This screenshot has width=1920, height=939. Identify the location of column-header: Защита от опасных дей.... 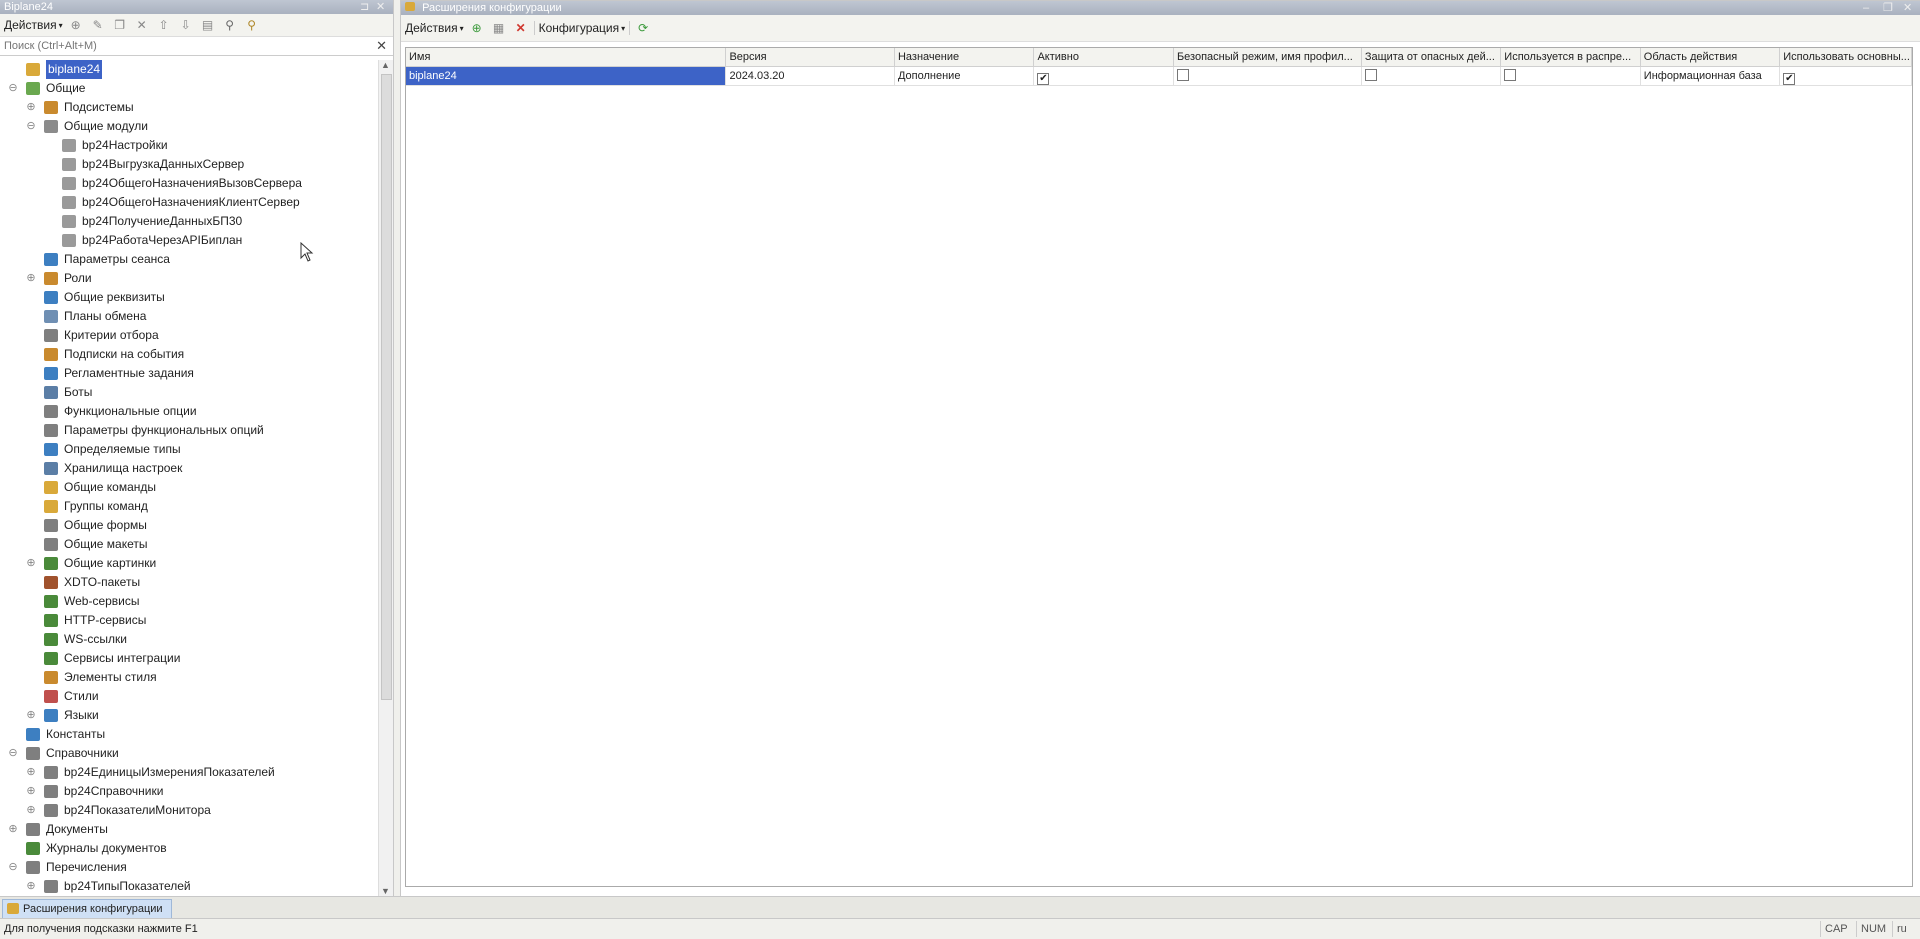
(1432, 57).